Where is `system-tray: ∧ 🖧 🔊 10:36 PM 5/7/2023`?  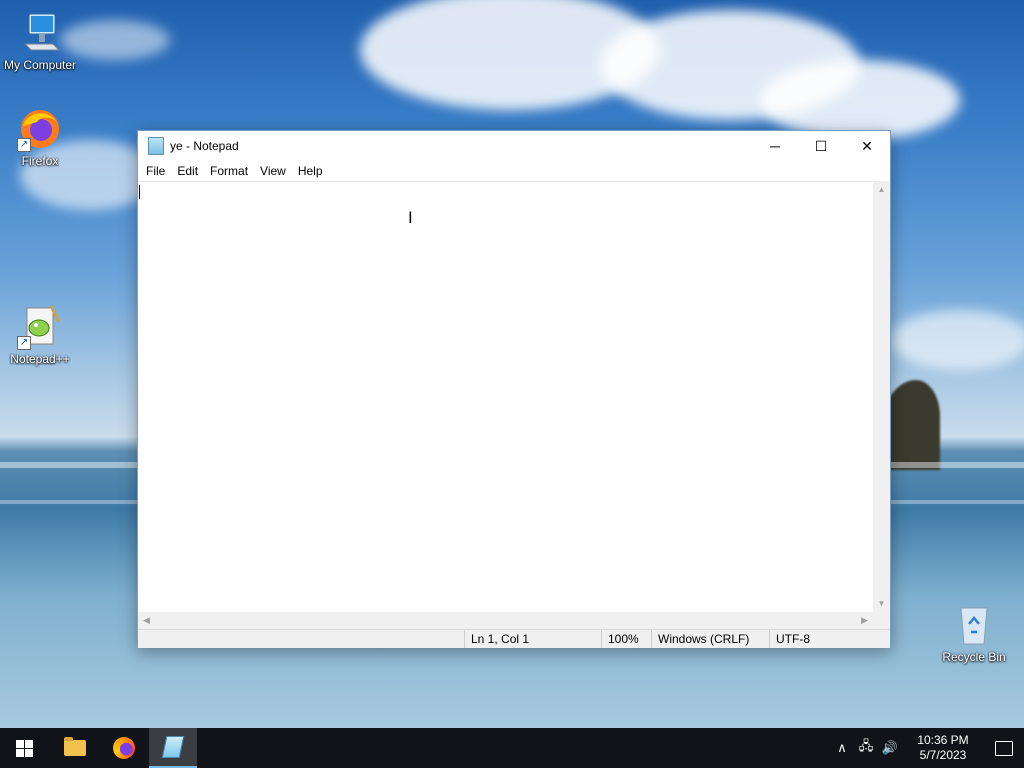
system-tray: ∧ 🖧 🔊 10:36 PM 5/7/2023 is located at coordinates (927, 748).